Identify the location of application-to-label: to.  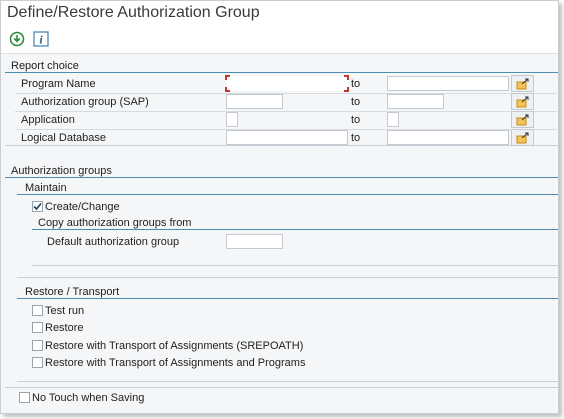
(356, 120).